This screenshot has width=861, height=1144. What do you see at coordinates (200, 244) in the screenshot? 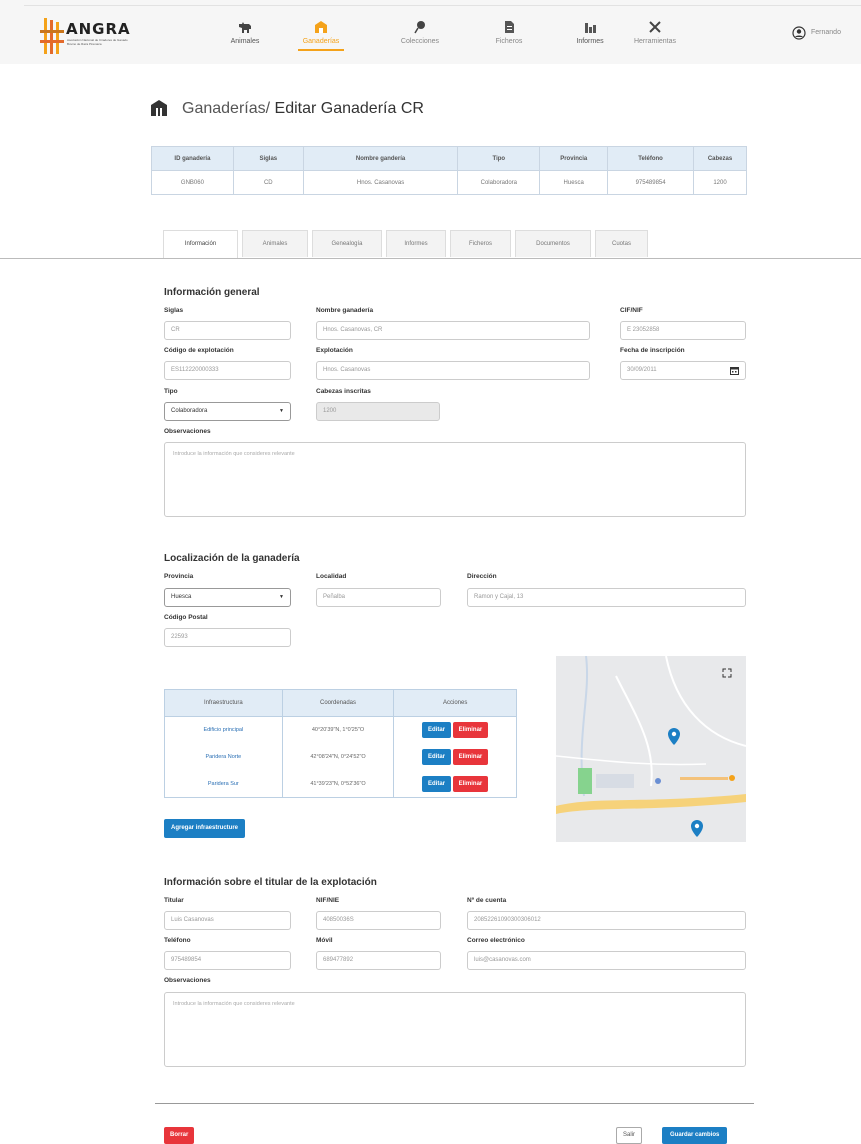
I see `tab-informacion: Información` at bounding box center [200, 244].